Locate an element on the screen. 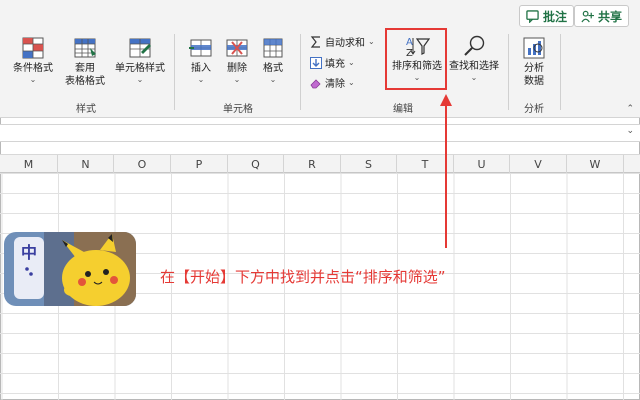 Image resolution: width=640 pixels, height=400 pixels. analyze-label-1: 分析 is located at coordinates (534, 68).